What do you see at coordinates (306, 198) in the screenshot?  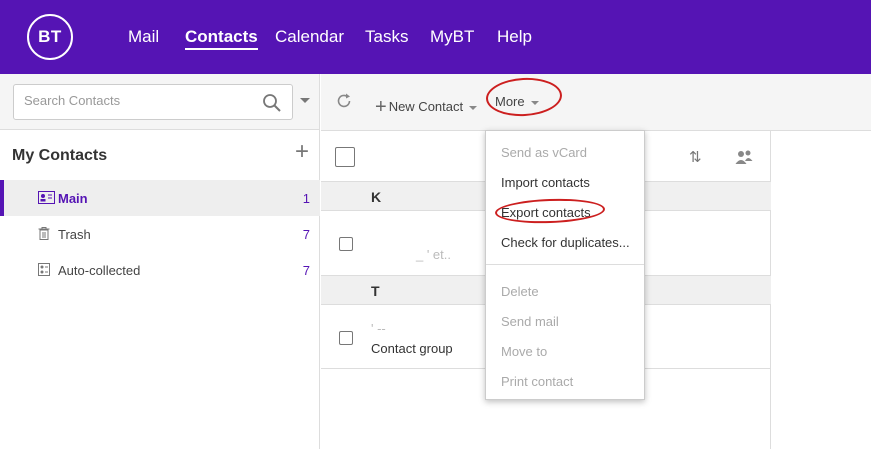 I see `sidebar-item-count: 1` at bounding box center [306, 198].